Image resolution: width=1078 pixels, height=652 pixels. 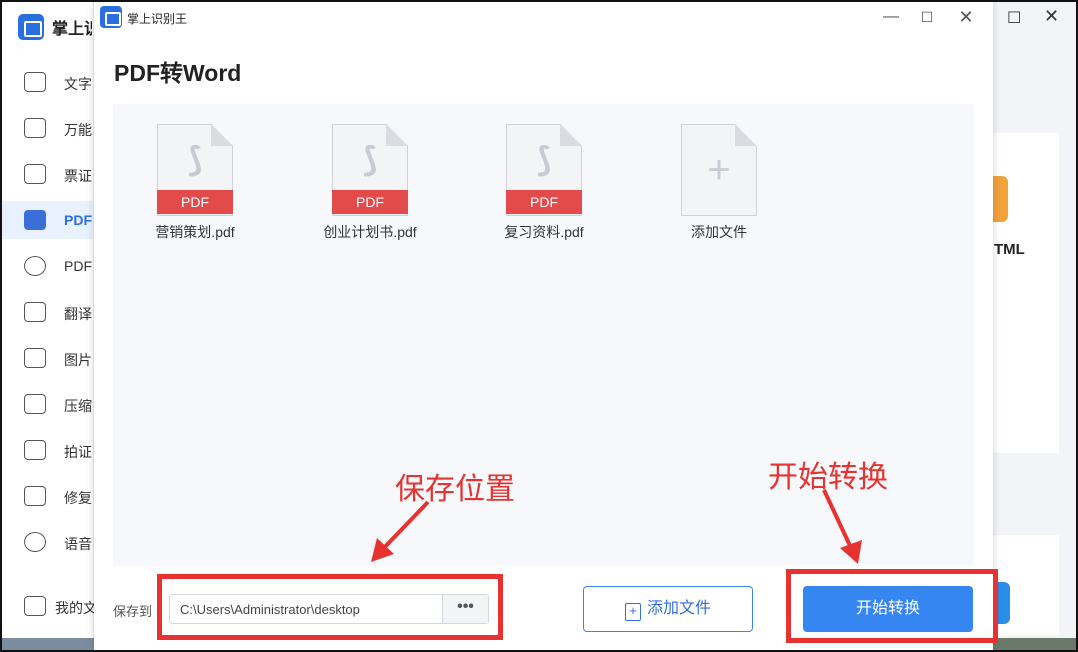 What do you see at coordinates (888, 609) in the screenshot?
I see `start-convert-button: 开始转换` at bounding box center [888, 609].